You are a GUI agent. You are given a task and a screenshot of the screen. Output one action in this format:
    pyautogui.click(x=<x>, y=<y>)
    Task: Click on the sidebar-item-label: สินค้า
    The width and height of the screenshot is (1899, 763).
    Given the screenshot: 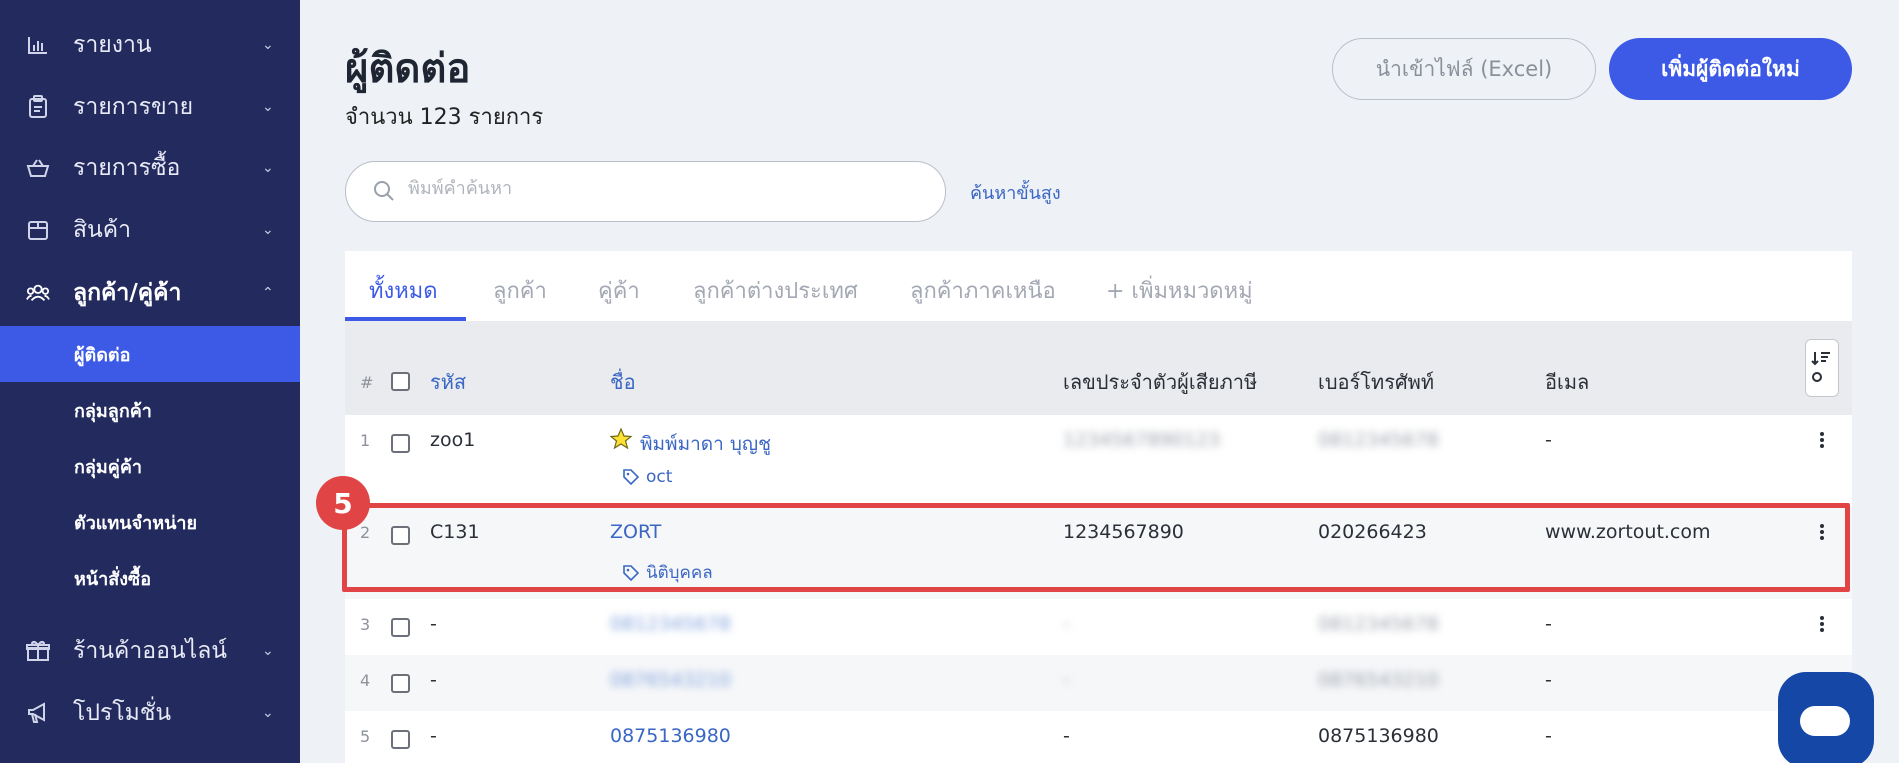 What is the action you would take?
    pyautogui.click(x=102, y=230)
    